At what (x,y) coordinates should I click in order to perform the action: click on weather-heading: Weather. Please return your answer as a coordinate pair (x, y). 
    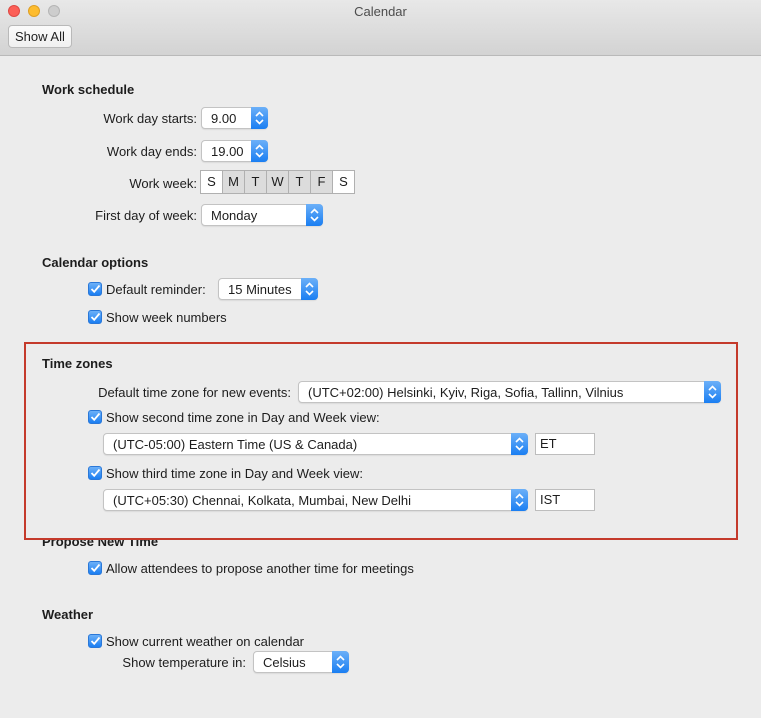
    Looking at the image, I should click on (68, 614).